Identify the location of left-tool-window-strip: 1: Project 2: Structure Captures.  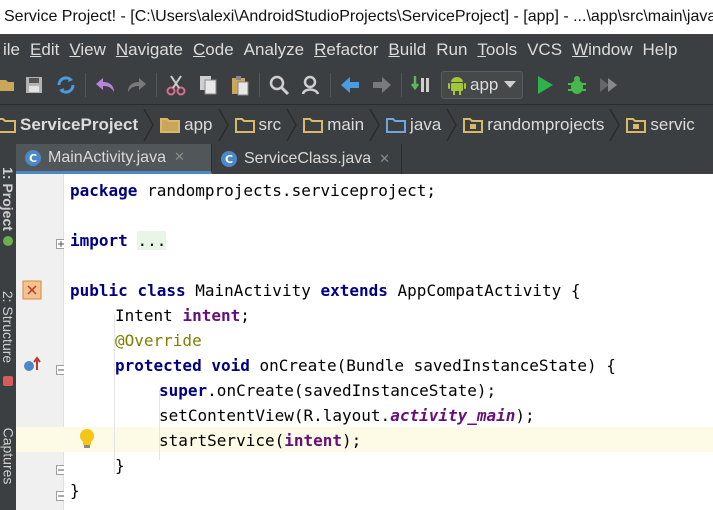
(8, 327).